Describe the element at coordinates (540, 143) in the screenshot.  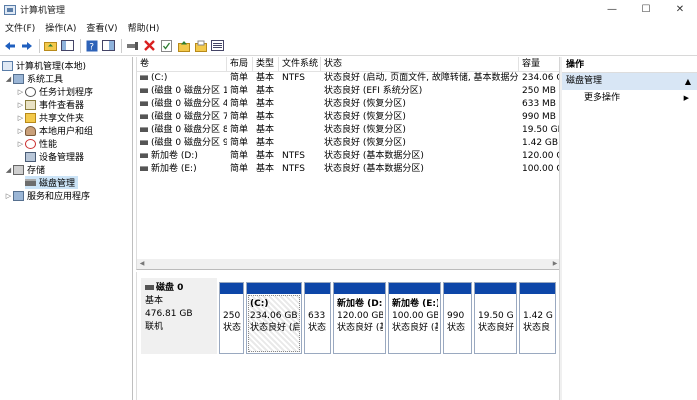
I see `volume-capacity: 1.42 GB` at that location.